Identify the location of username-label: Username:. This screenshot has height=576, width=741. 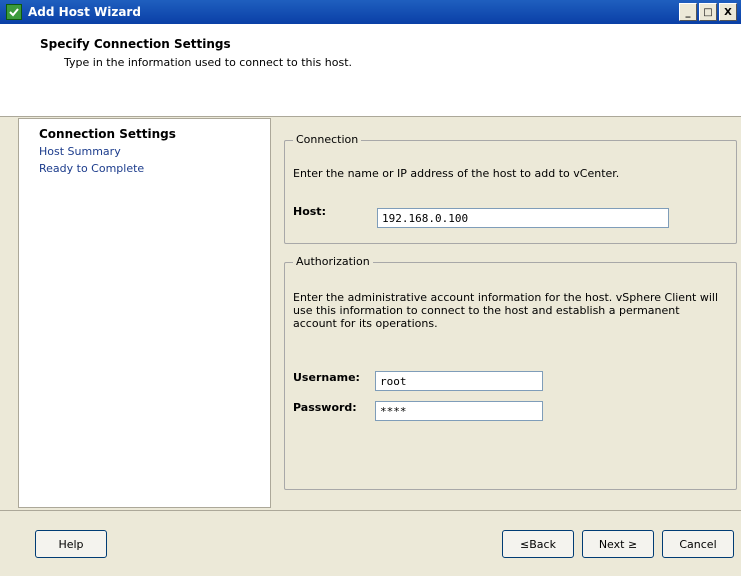
(326, 377).